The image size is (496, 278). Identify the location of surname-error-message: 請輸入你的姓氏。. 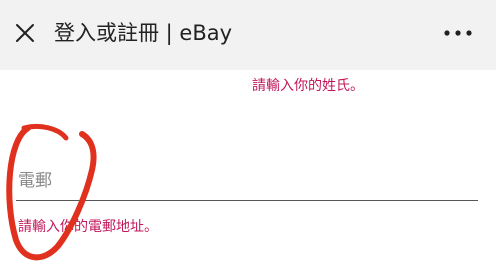
(308, 86).